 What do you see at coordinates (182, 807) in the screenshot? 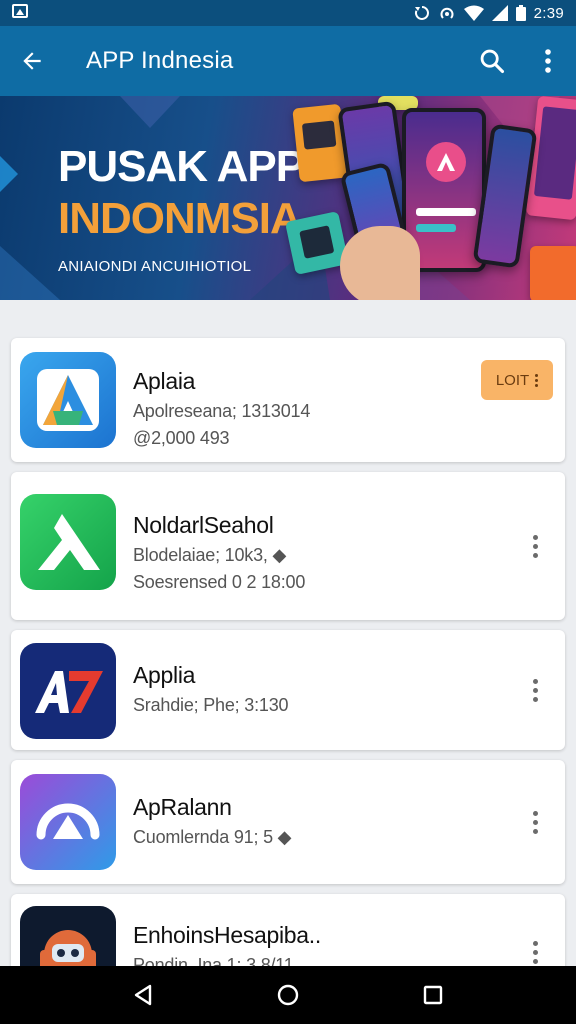
I see `app-name: ApRalann` at bounding box center [182, 807].